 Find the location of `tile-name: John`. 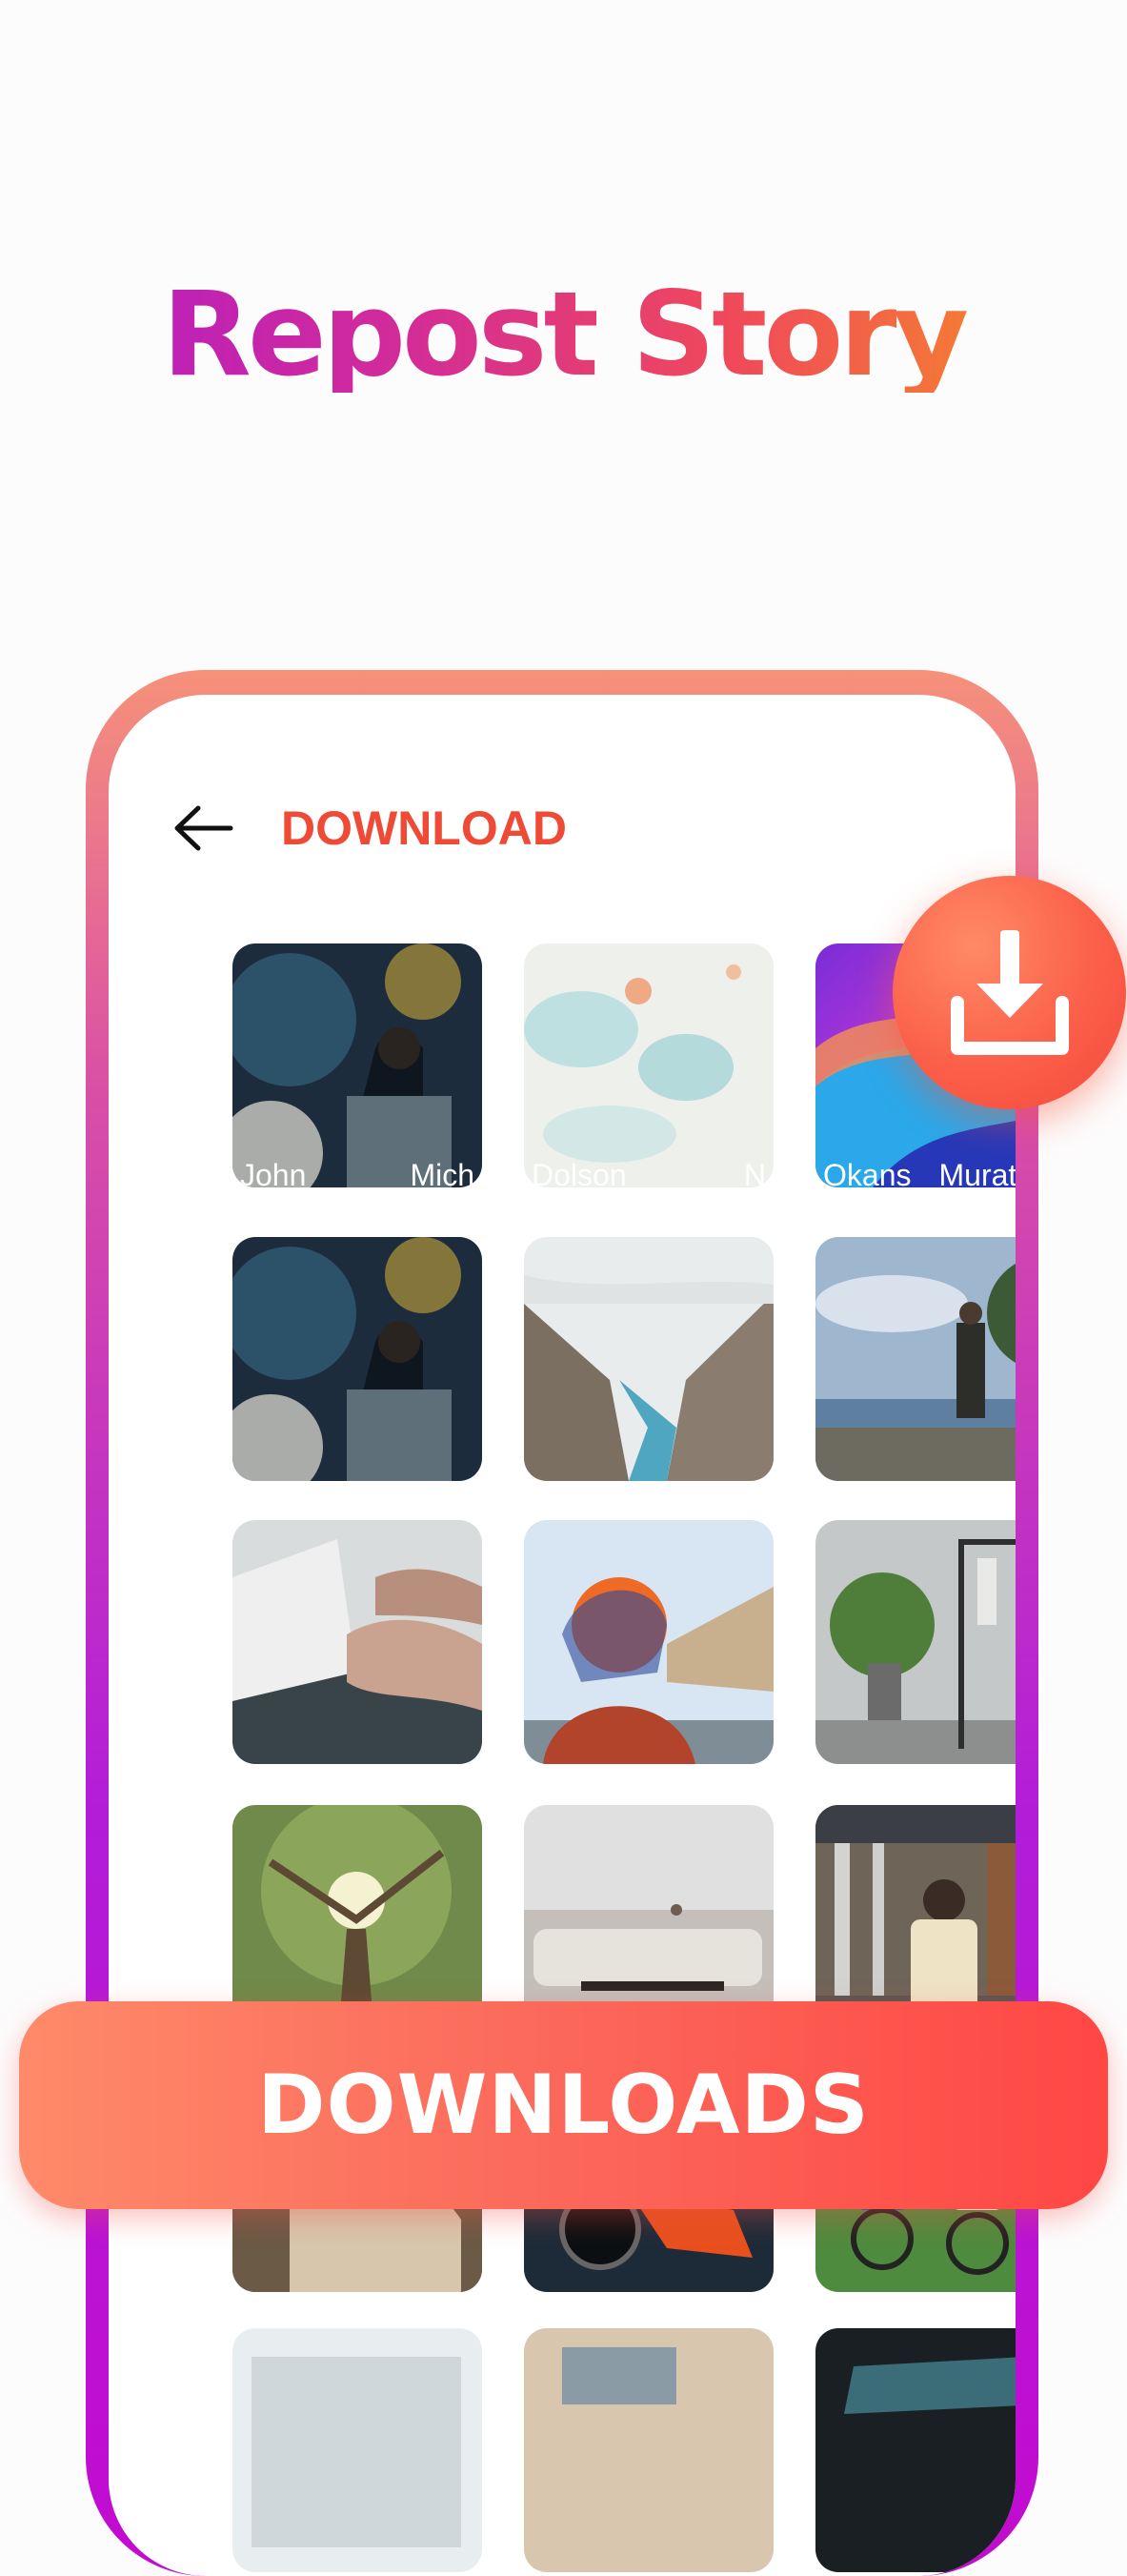

tile-name: John is located at coordinates (273, 1172).